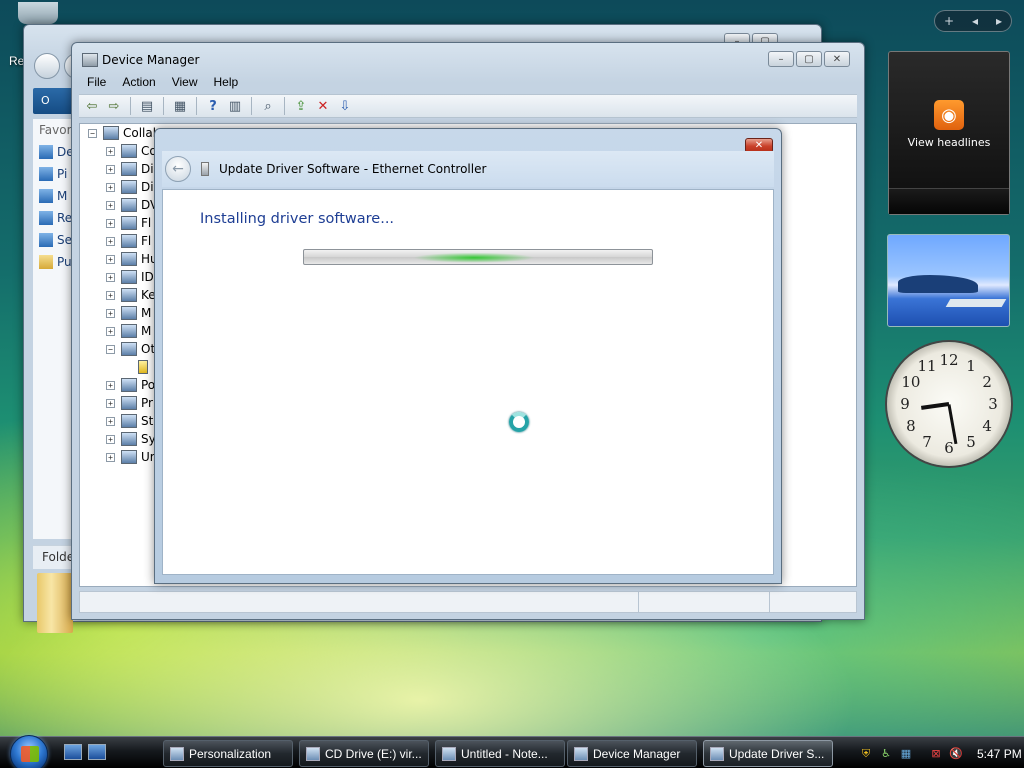  I want to click on progress-marquee, so click(474, 257).